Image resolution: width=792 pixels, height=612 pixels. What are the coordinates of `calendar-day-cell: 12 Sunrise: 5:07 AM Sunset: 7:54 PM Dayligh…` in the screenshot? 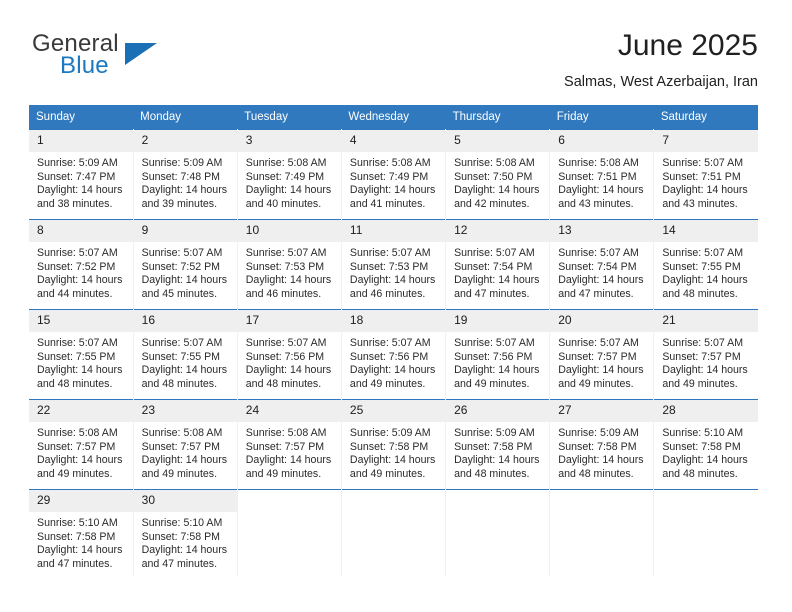 It's located at (498, 264).